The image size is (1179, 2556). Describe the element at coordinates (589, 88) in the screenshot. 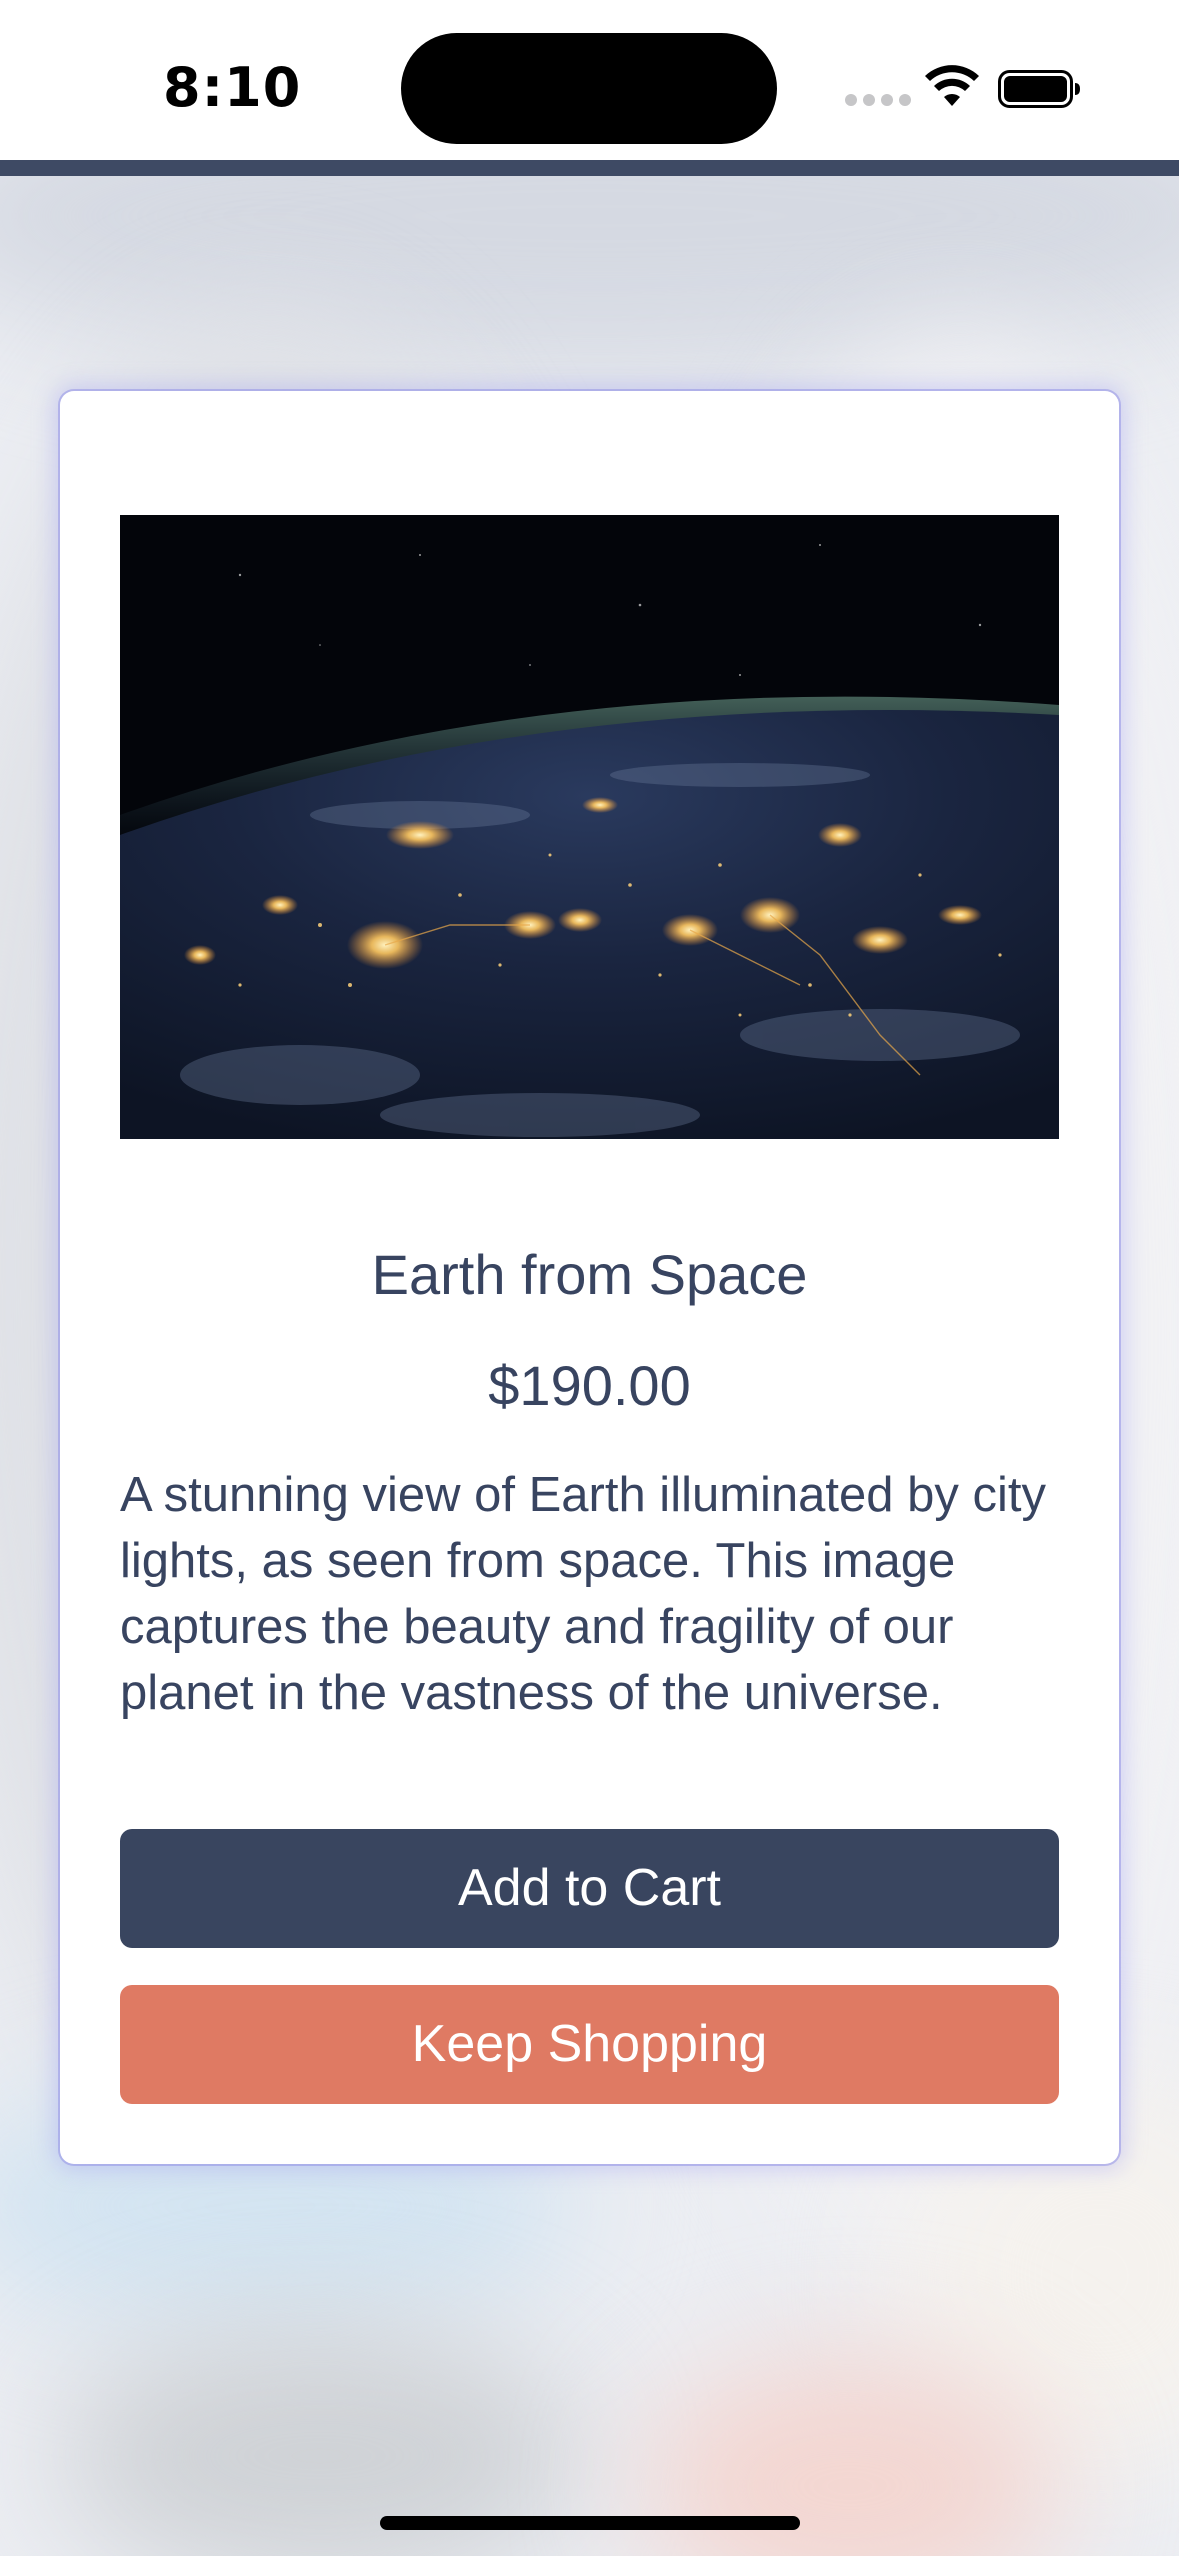

I see `dynamic-island` at that location.